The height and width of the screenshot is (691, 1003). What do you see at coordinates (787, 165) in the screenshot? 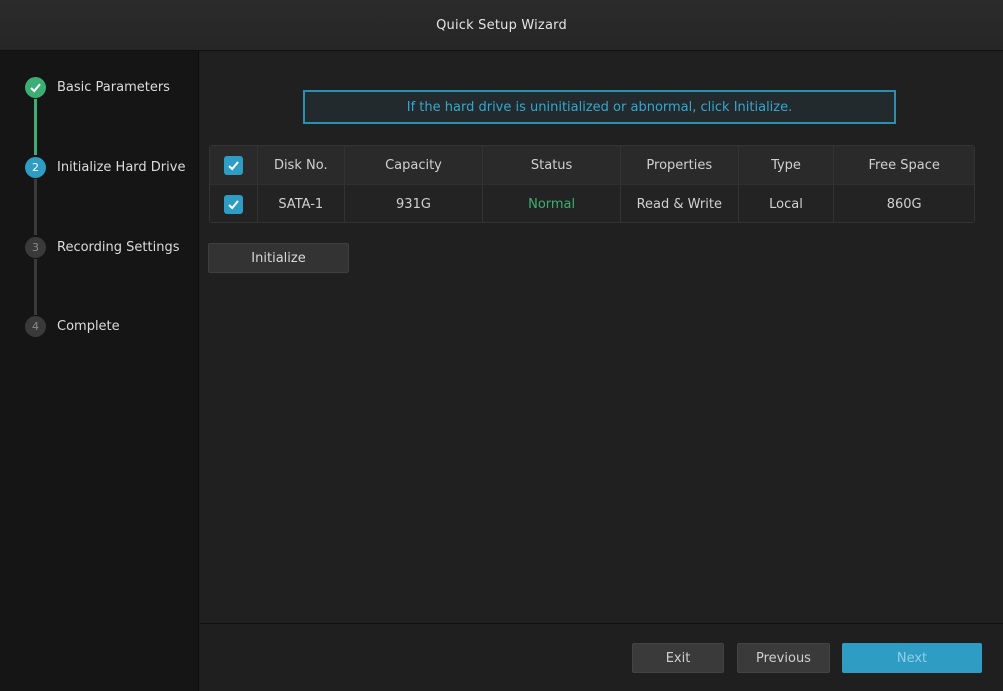
I see `column-header-type: Type` at bounding box center [787, 165].